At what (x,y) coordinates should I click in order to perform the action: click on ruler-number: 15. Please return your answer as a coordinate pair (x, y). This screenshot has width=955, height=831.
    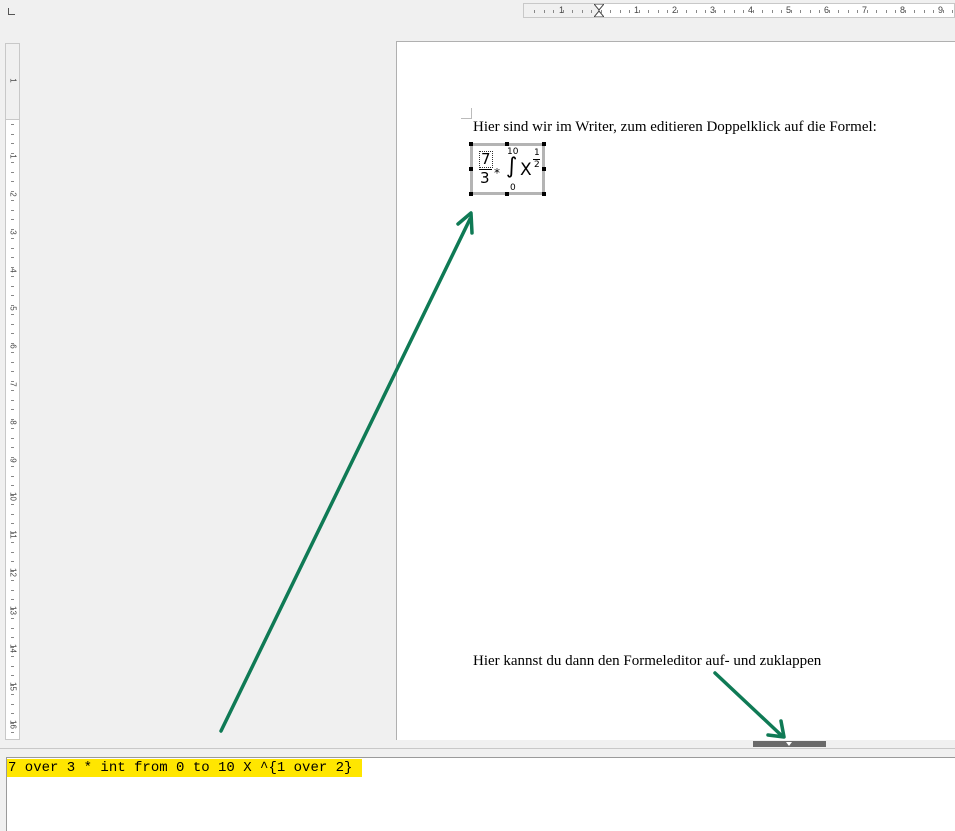
    Looking at the image, I should click on (13, 686).